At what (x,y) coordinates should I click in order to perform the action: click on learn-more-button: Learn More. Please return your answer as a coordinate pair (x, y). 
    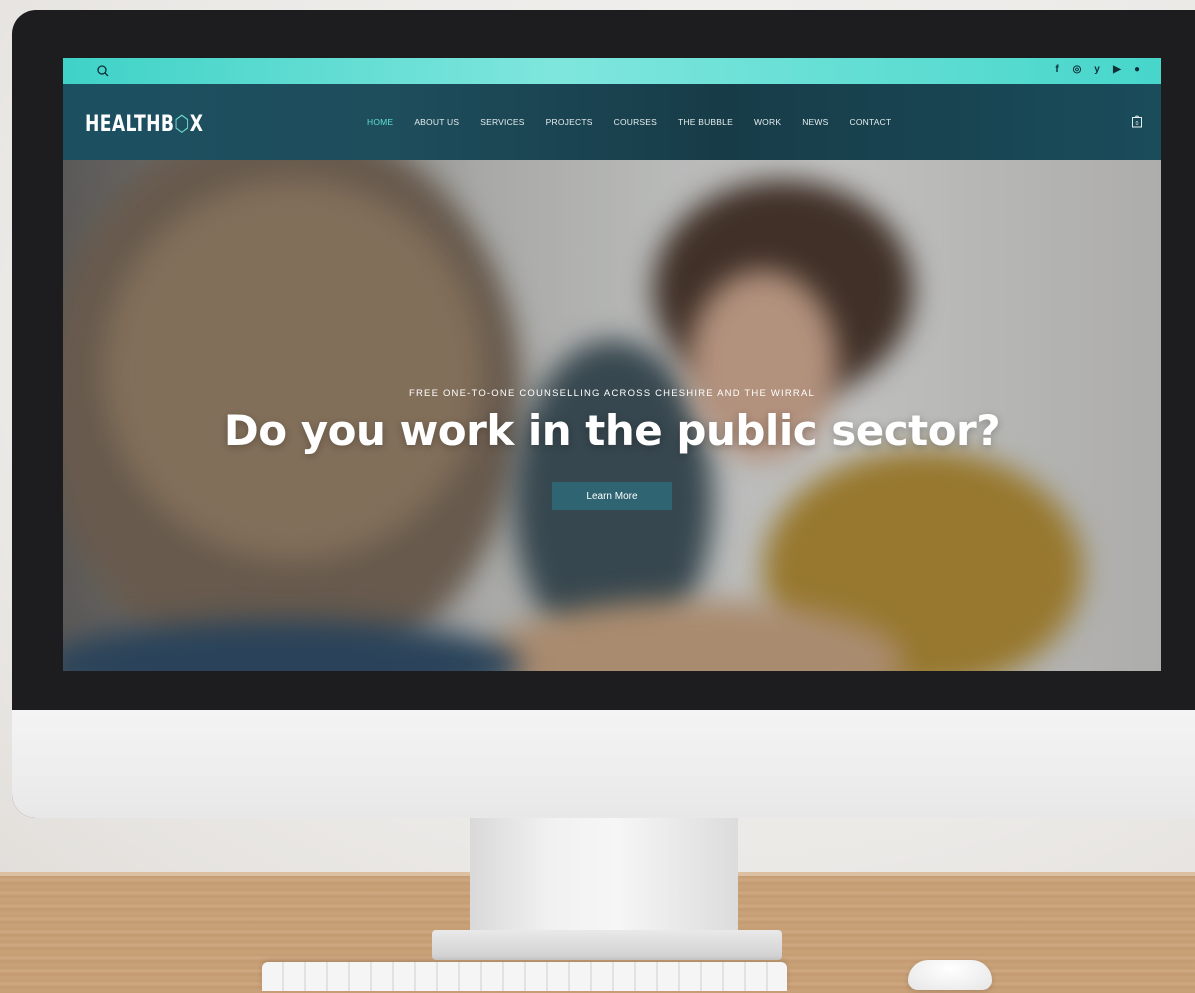
    Looking at the image, I should click on (612, 496).